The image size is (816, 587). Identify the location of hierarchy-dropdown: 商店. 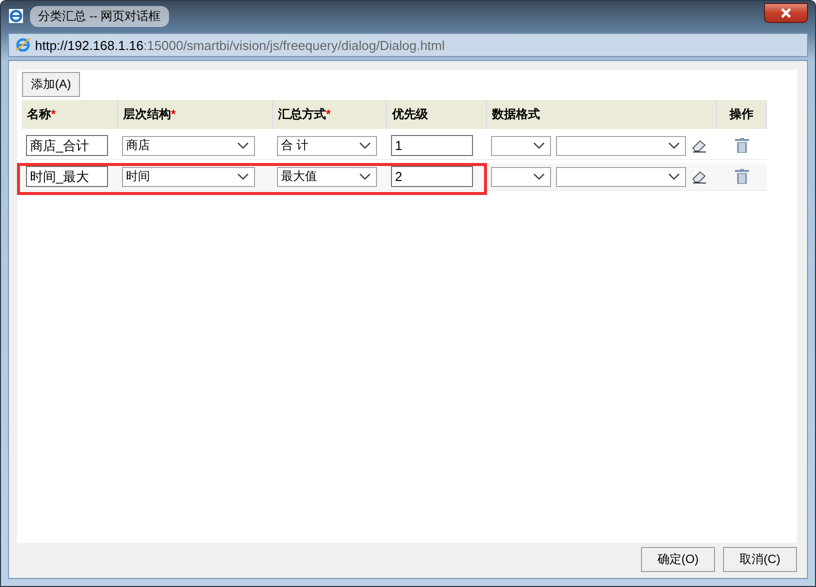
(188, 146).